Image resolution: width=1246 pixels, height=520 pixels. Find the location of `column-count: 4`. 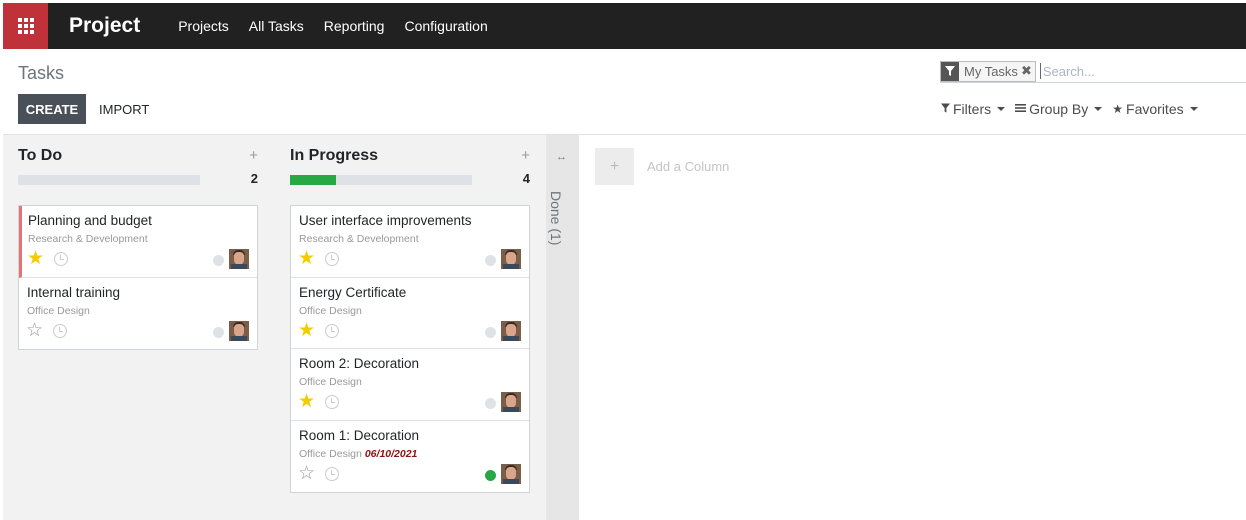

column-count: 4 is located at coordinates (526, 178).